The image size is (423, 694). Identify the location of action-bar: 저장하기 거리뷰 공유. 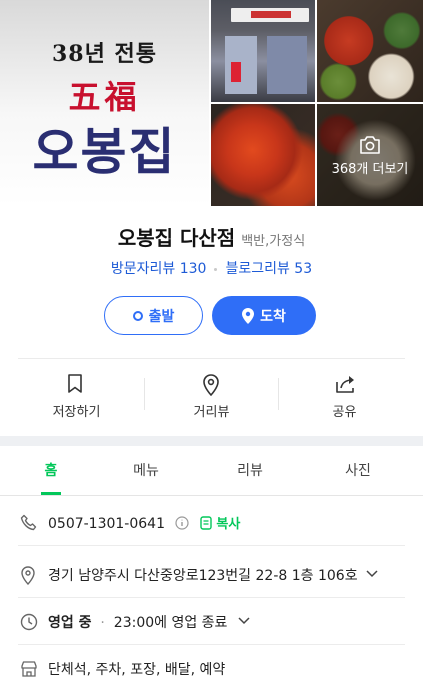
(211, 395).